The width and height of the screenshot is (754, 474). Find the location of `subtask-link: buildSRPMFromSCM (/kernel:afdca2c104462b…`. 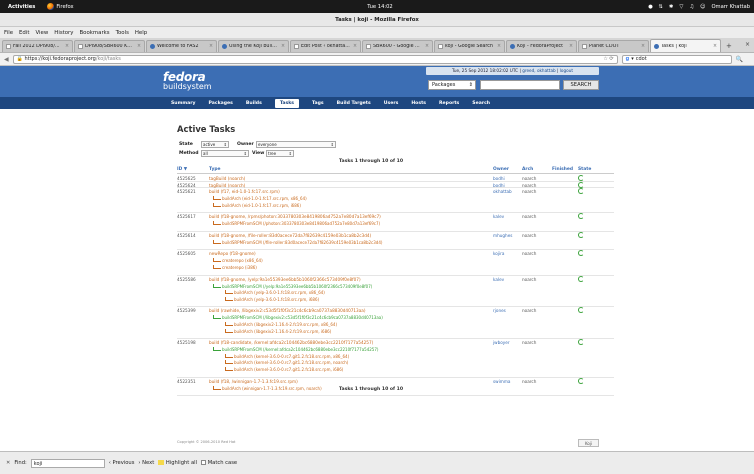

subtask-link: buildSRPMFromSCM (/kernel:afdca2c104462b… is located at coordinates (295, 349).